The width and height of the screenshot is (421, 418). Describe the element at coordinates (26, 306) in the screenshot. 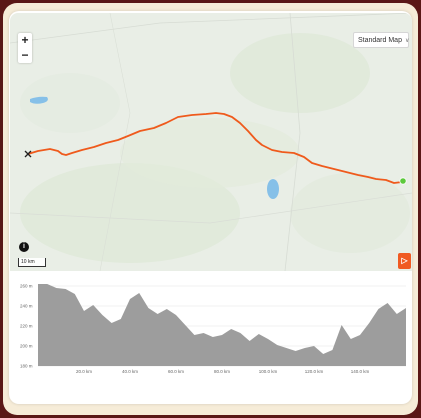

I see `y-tick-label: 240 m` at that location.